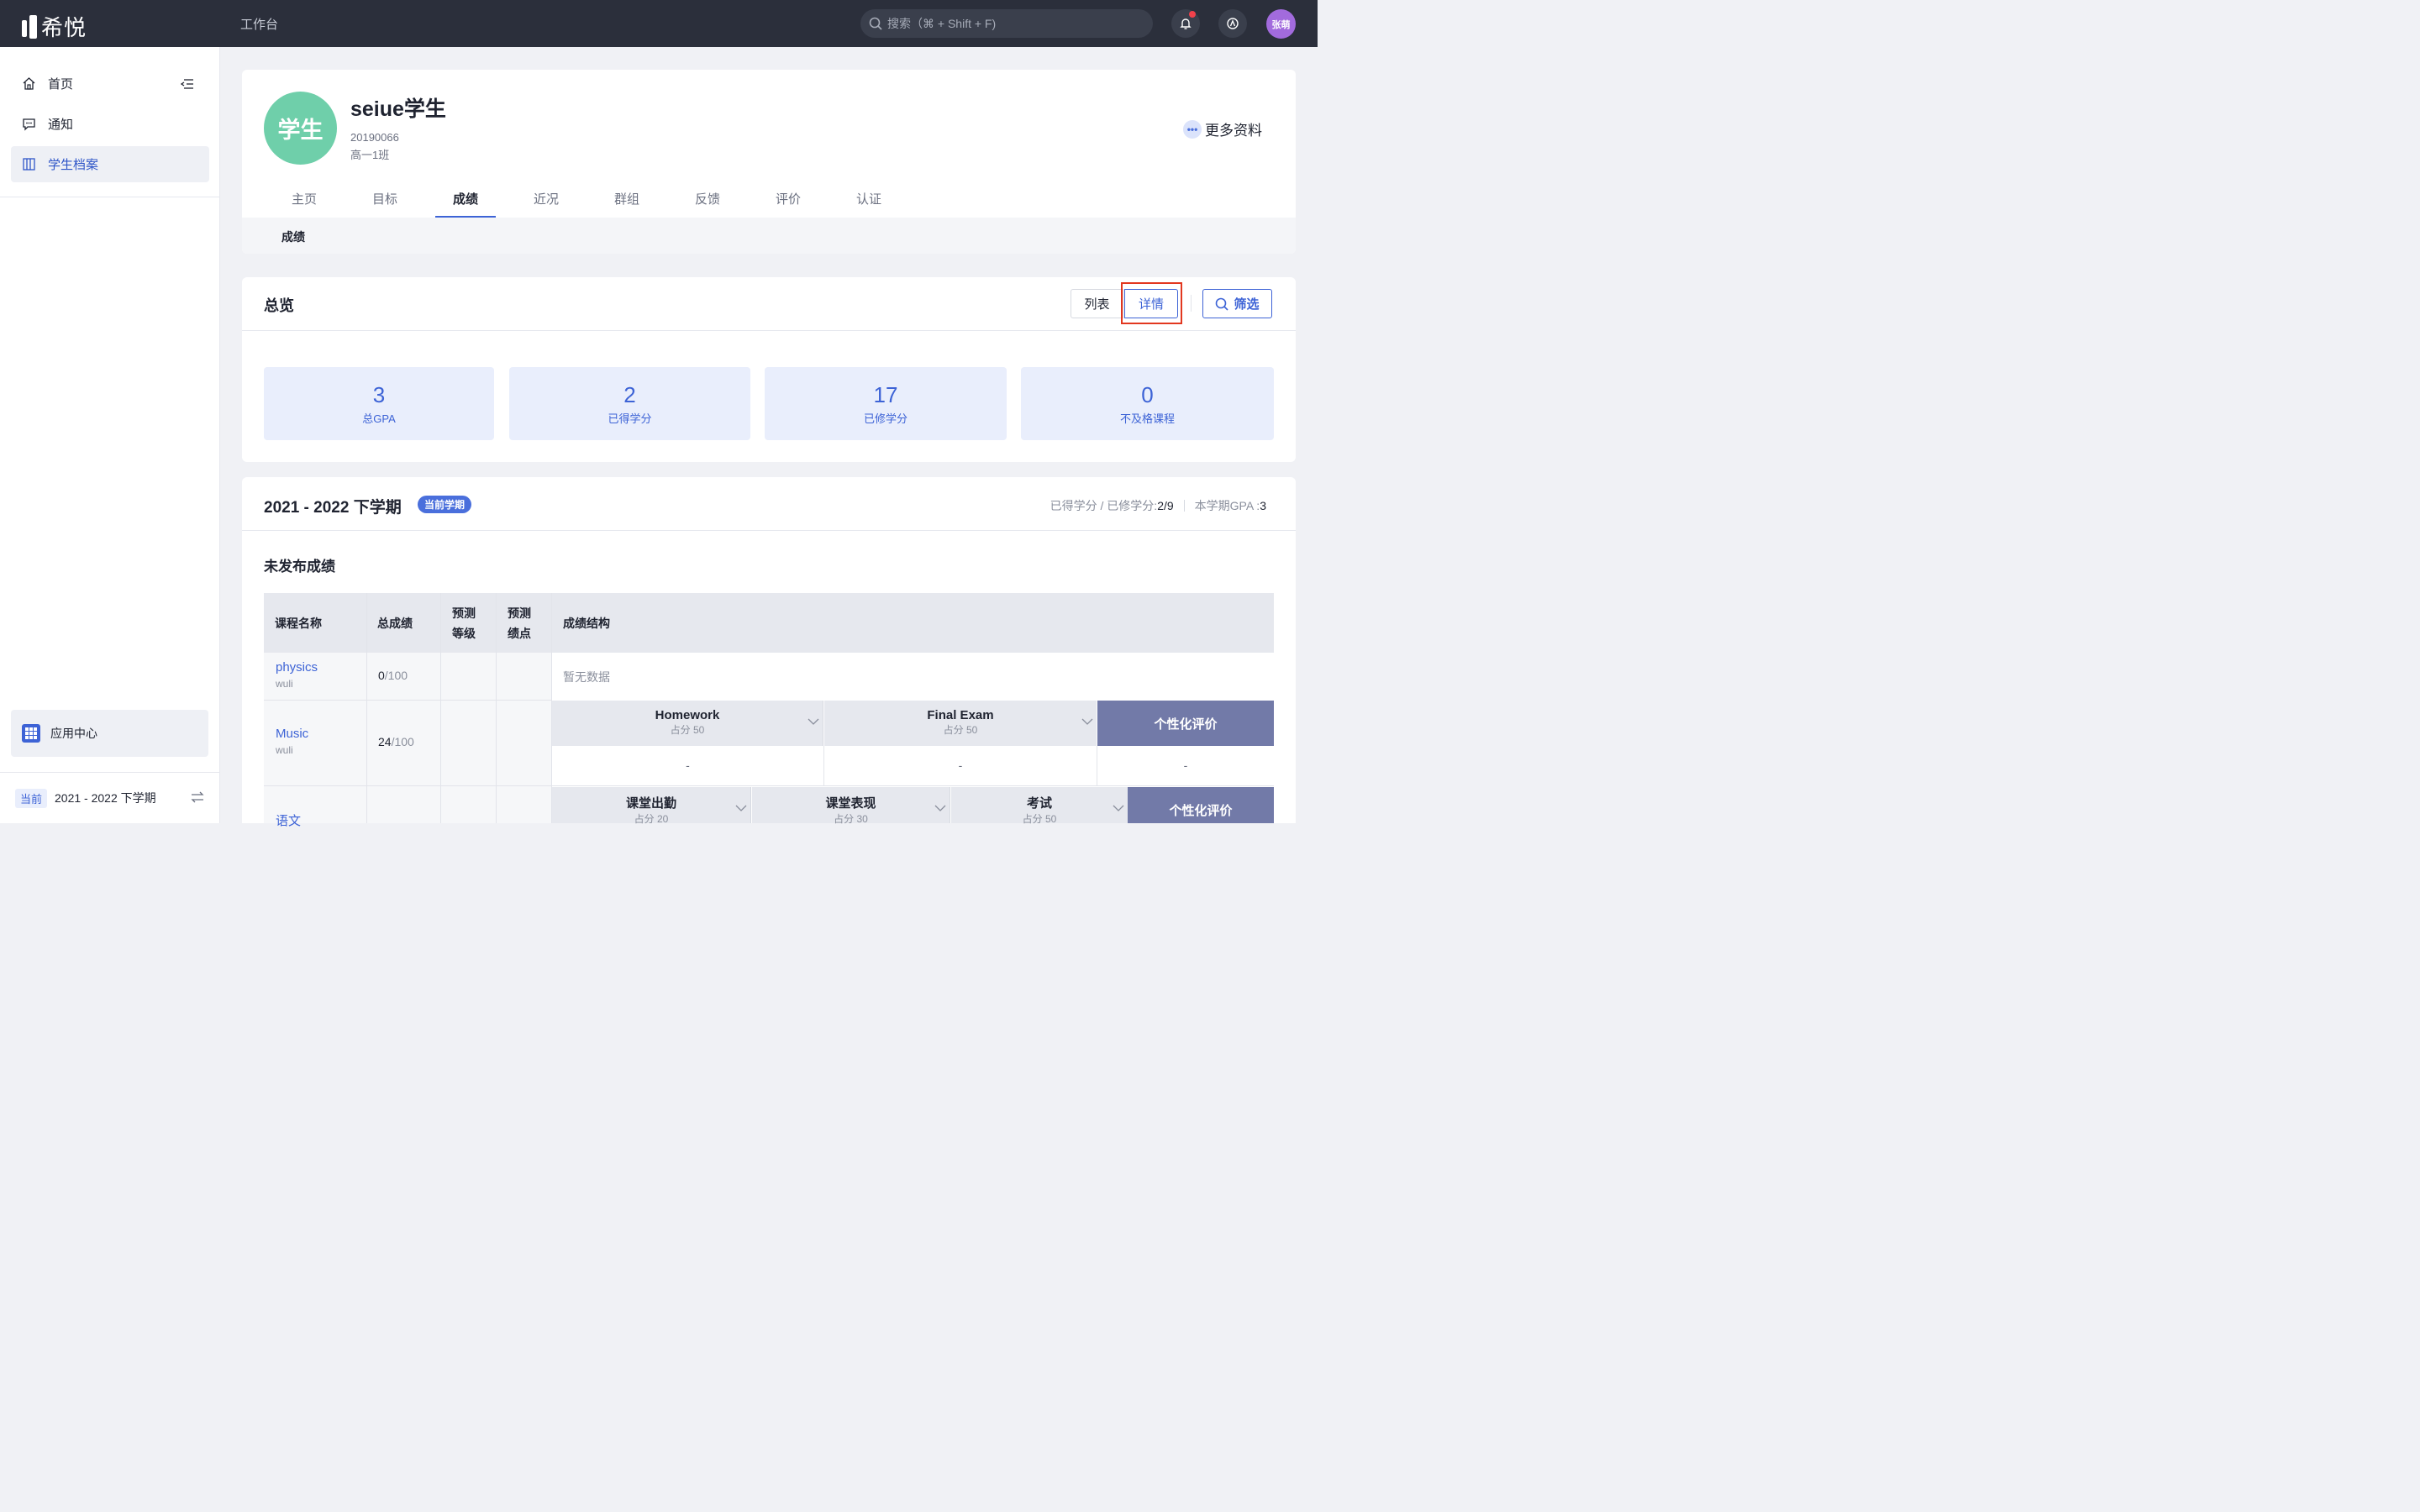  What do you see at coordinates (299, 567) in the screenshot?
I see `unpublished-title: 未发布成绩` at bounding box center [299, 567].